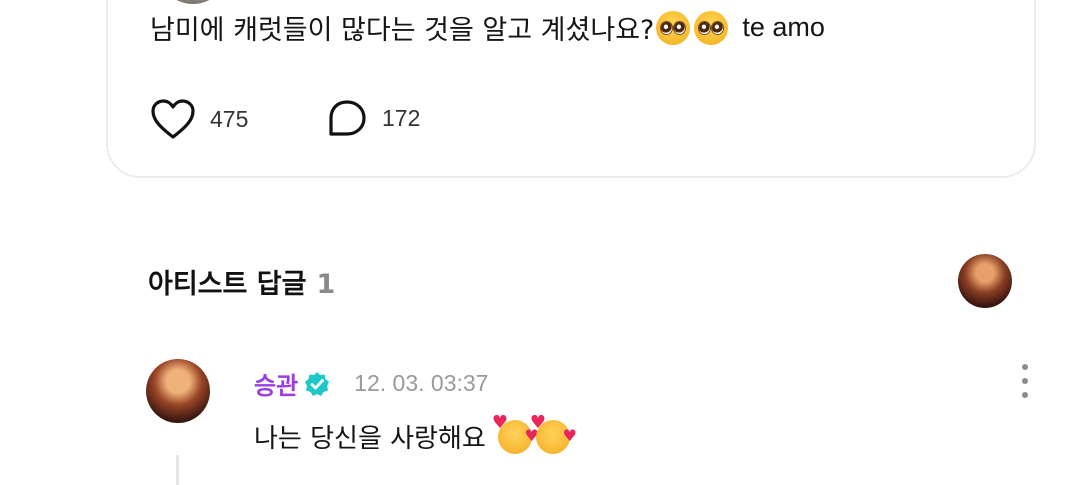  I want to click on post-text-body: 남미에 캐럿들이 많다는 것을 알고 계셨나요?, so click(402, 30).